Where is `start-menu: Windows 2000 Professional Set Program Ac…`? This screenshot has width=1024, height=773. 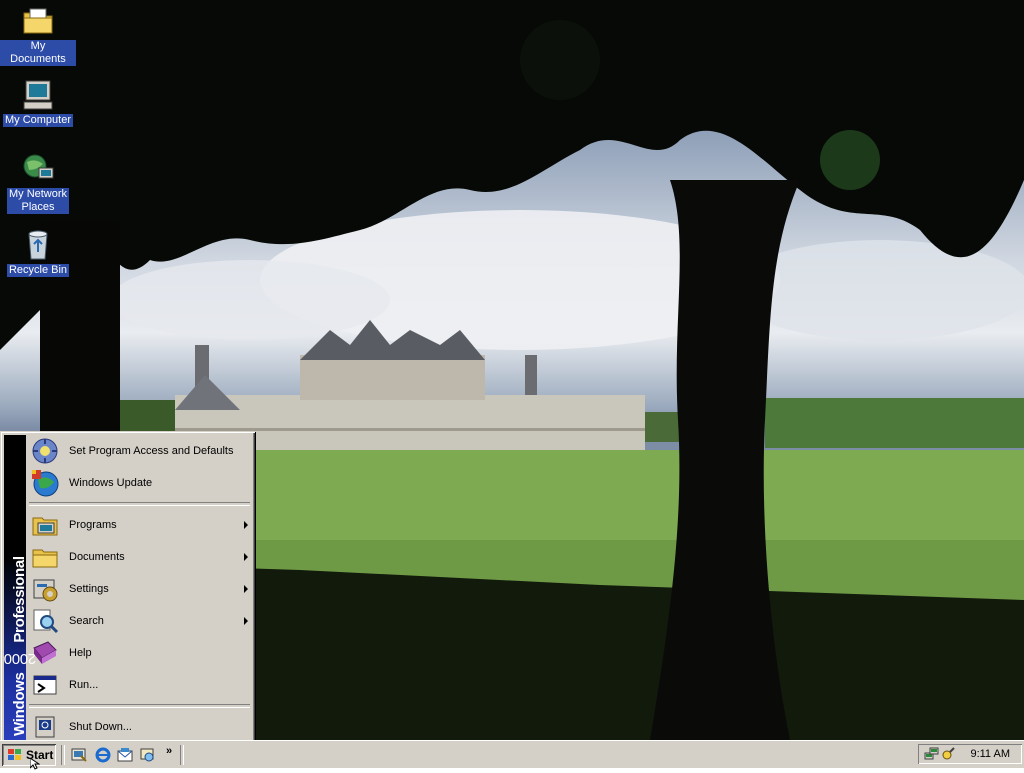
start-menu: Windows 2000 Professional Set Program Ac… is located at coordinates (127, 587).